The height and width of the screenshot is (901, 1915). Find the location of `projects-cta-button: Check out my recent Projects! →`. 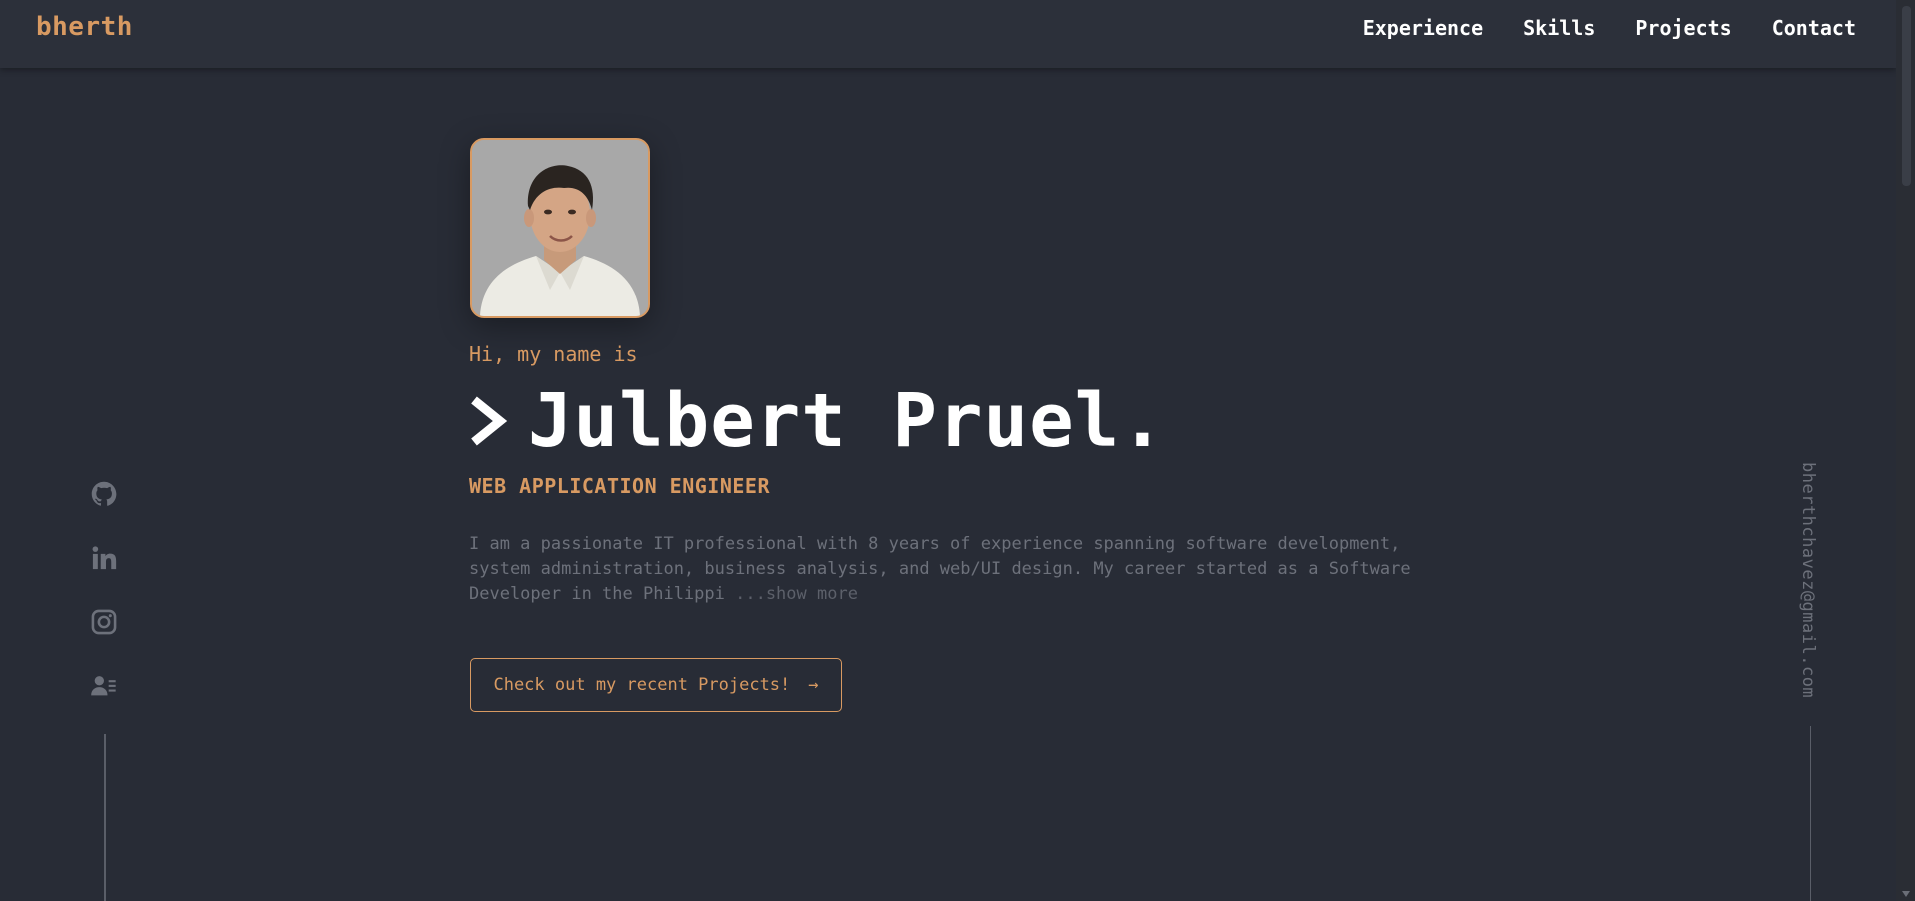

projects-cta-button: Check out my recent Projects! → is located at coordinates (656, 685).